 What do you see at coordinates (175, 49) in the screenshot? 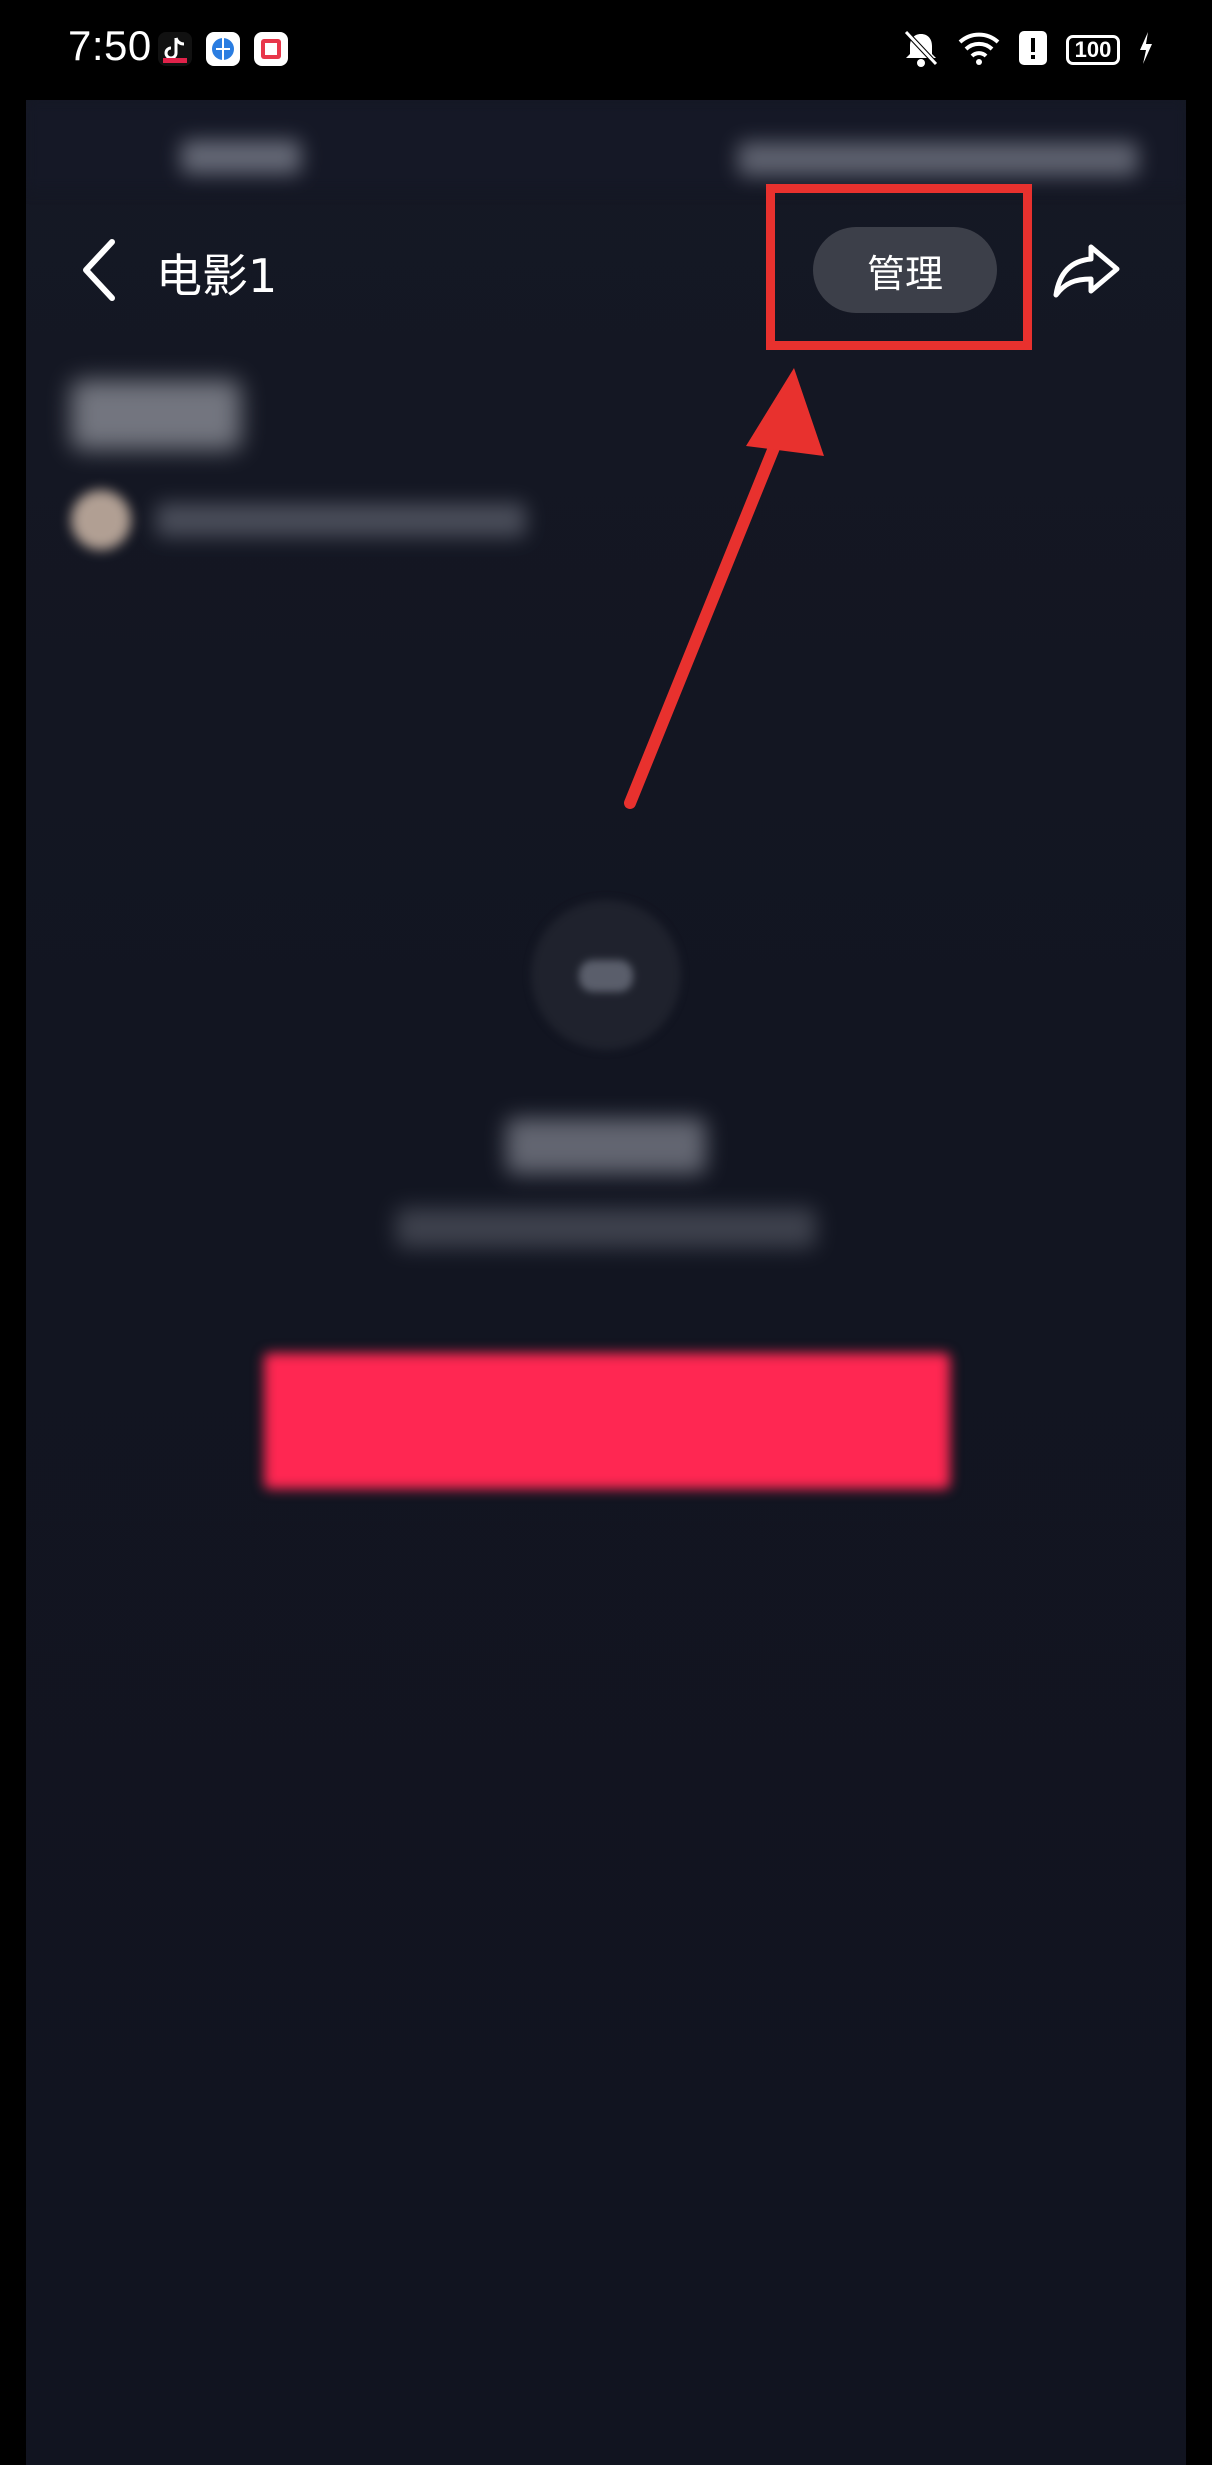
I see `tiktok-icon` at bounding box center [175, 49].